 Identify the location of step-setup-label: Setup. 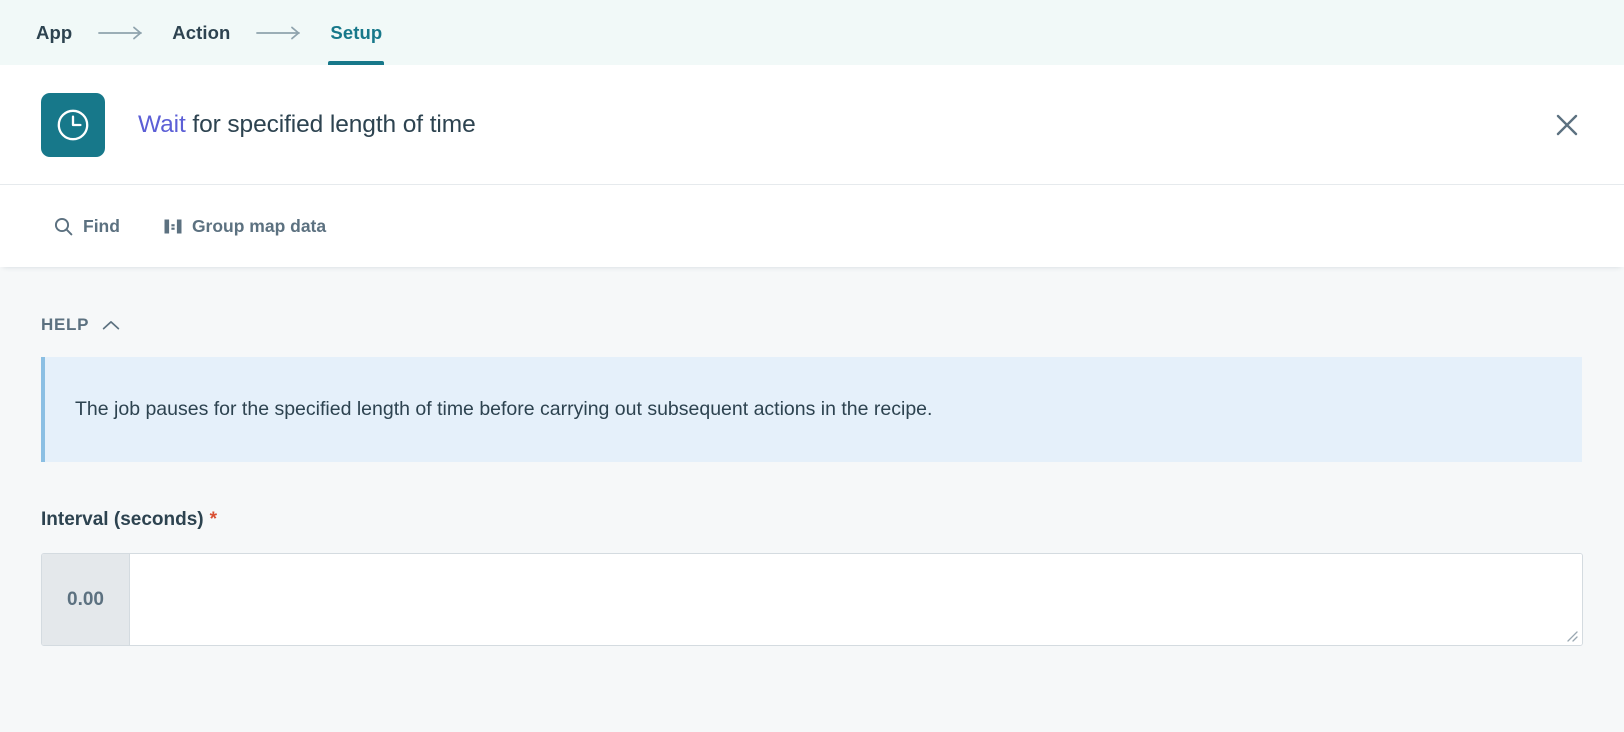
(356, 32).